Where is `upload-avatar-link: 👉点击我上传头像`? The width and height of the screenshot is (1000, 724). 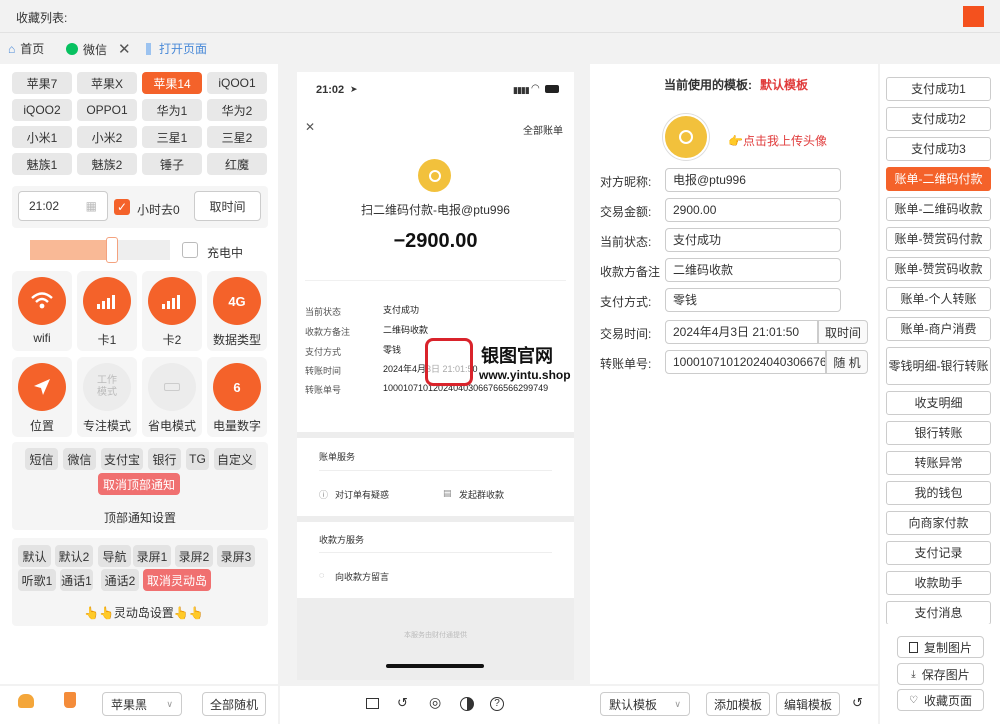 upload-avatar-link: 👉点击我上传头像 is located at coordinates (777, 140).